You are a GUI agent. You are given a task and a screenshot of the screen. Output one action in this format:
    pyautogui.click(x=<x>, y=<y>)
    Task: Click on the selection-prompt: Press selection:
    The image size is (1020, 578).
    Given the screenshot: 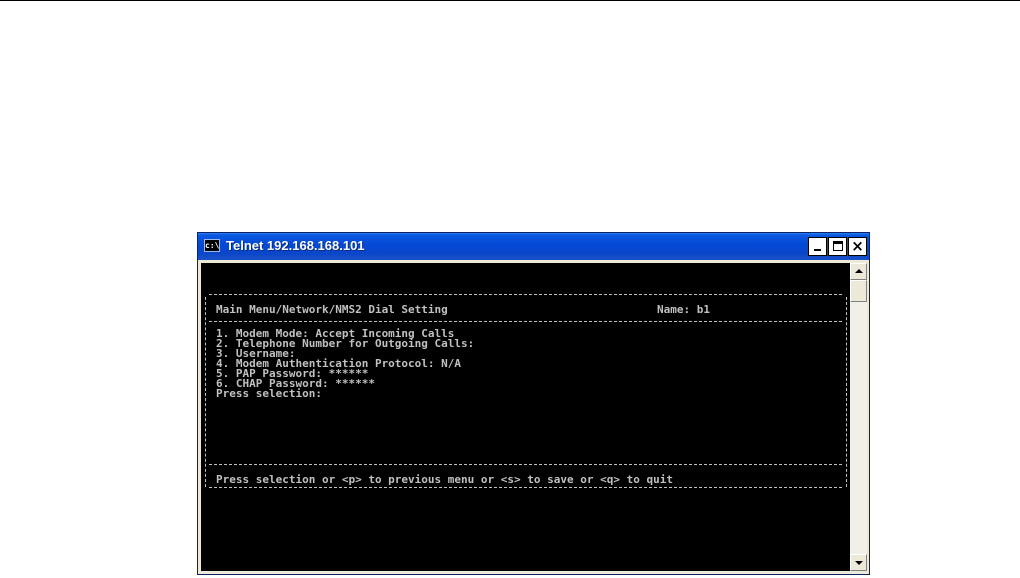 What is the action you would take?
    pyautogui.click(x=269, y=393)
    